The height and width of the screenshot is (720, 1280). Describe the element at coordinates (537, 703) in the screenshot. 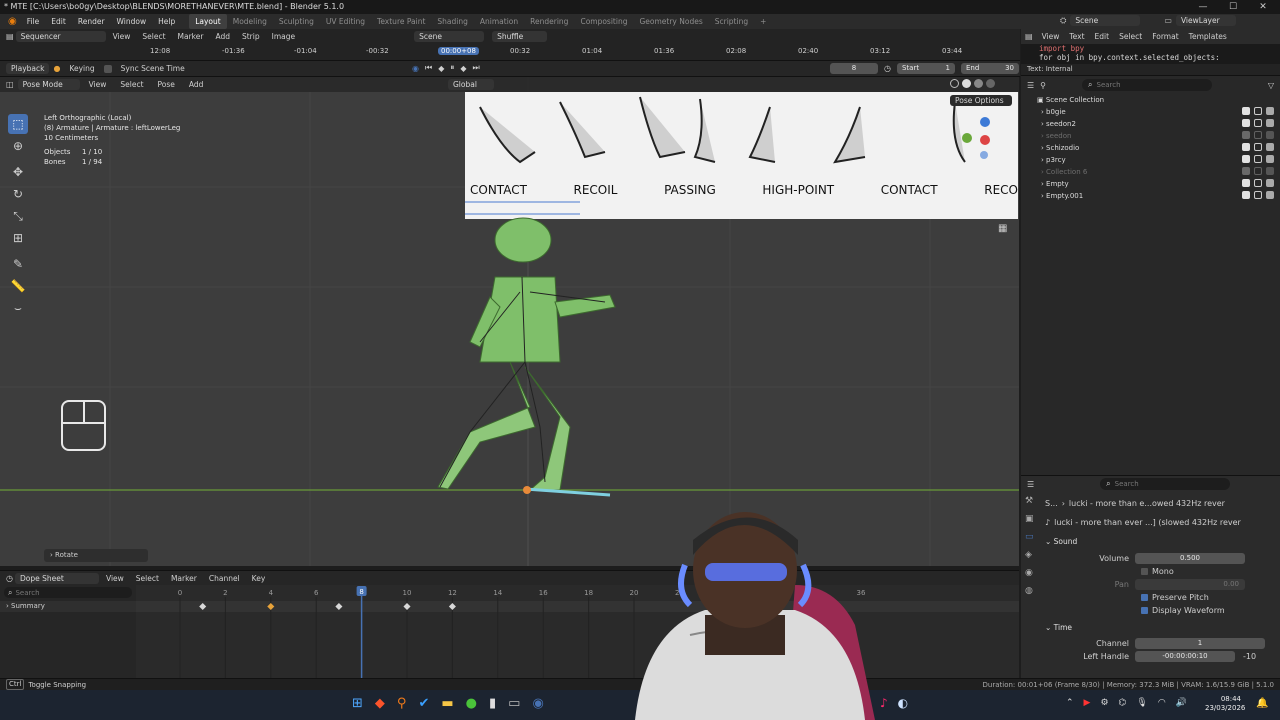

I see `blender-task-icon: ◉` at that location.